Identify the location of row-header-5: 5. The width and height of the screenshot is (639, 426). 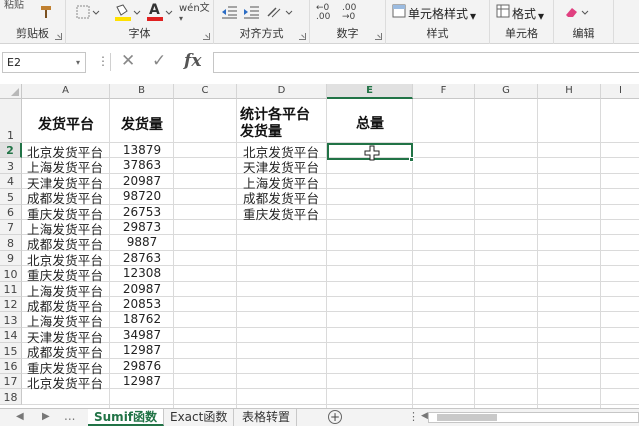
(11, 197).